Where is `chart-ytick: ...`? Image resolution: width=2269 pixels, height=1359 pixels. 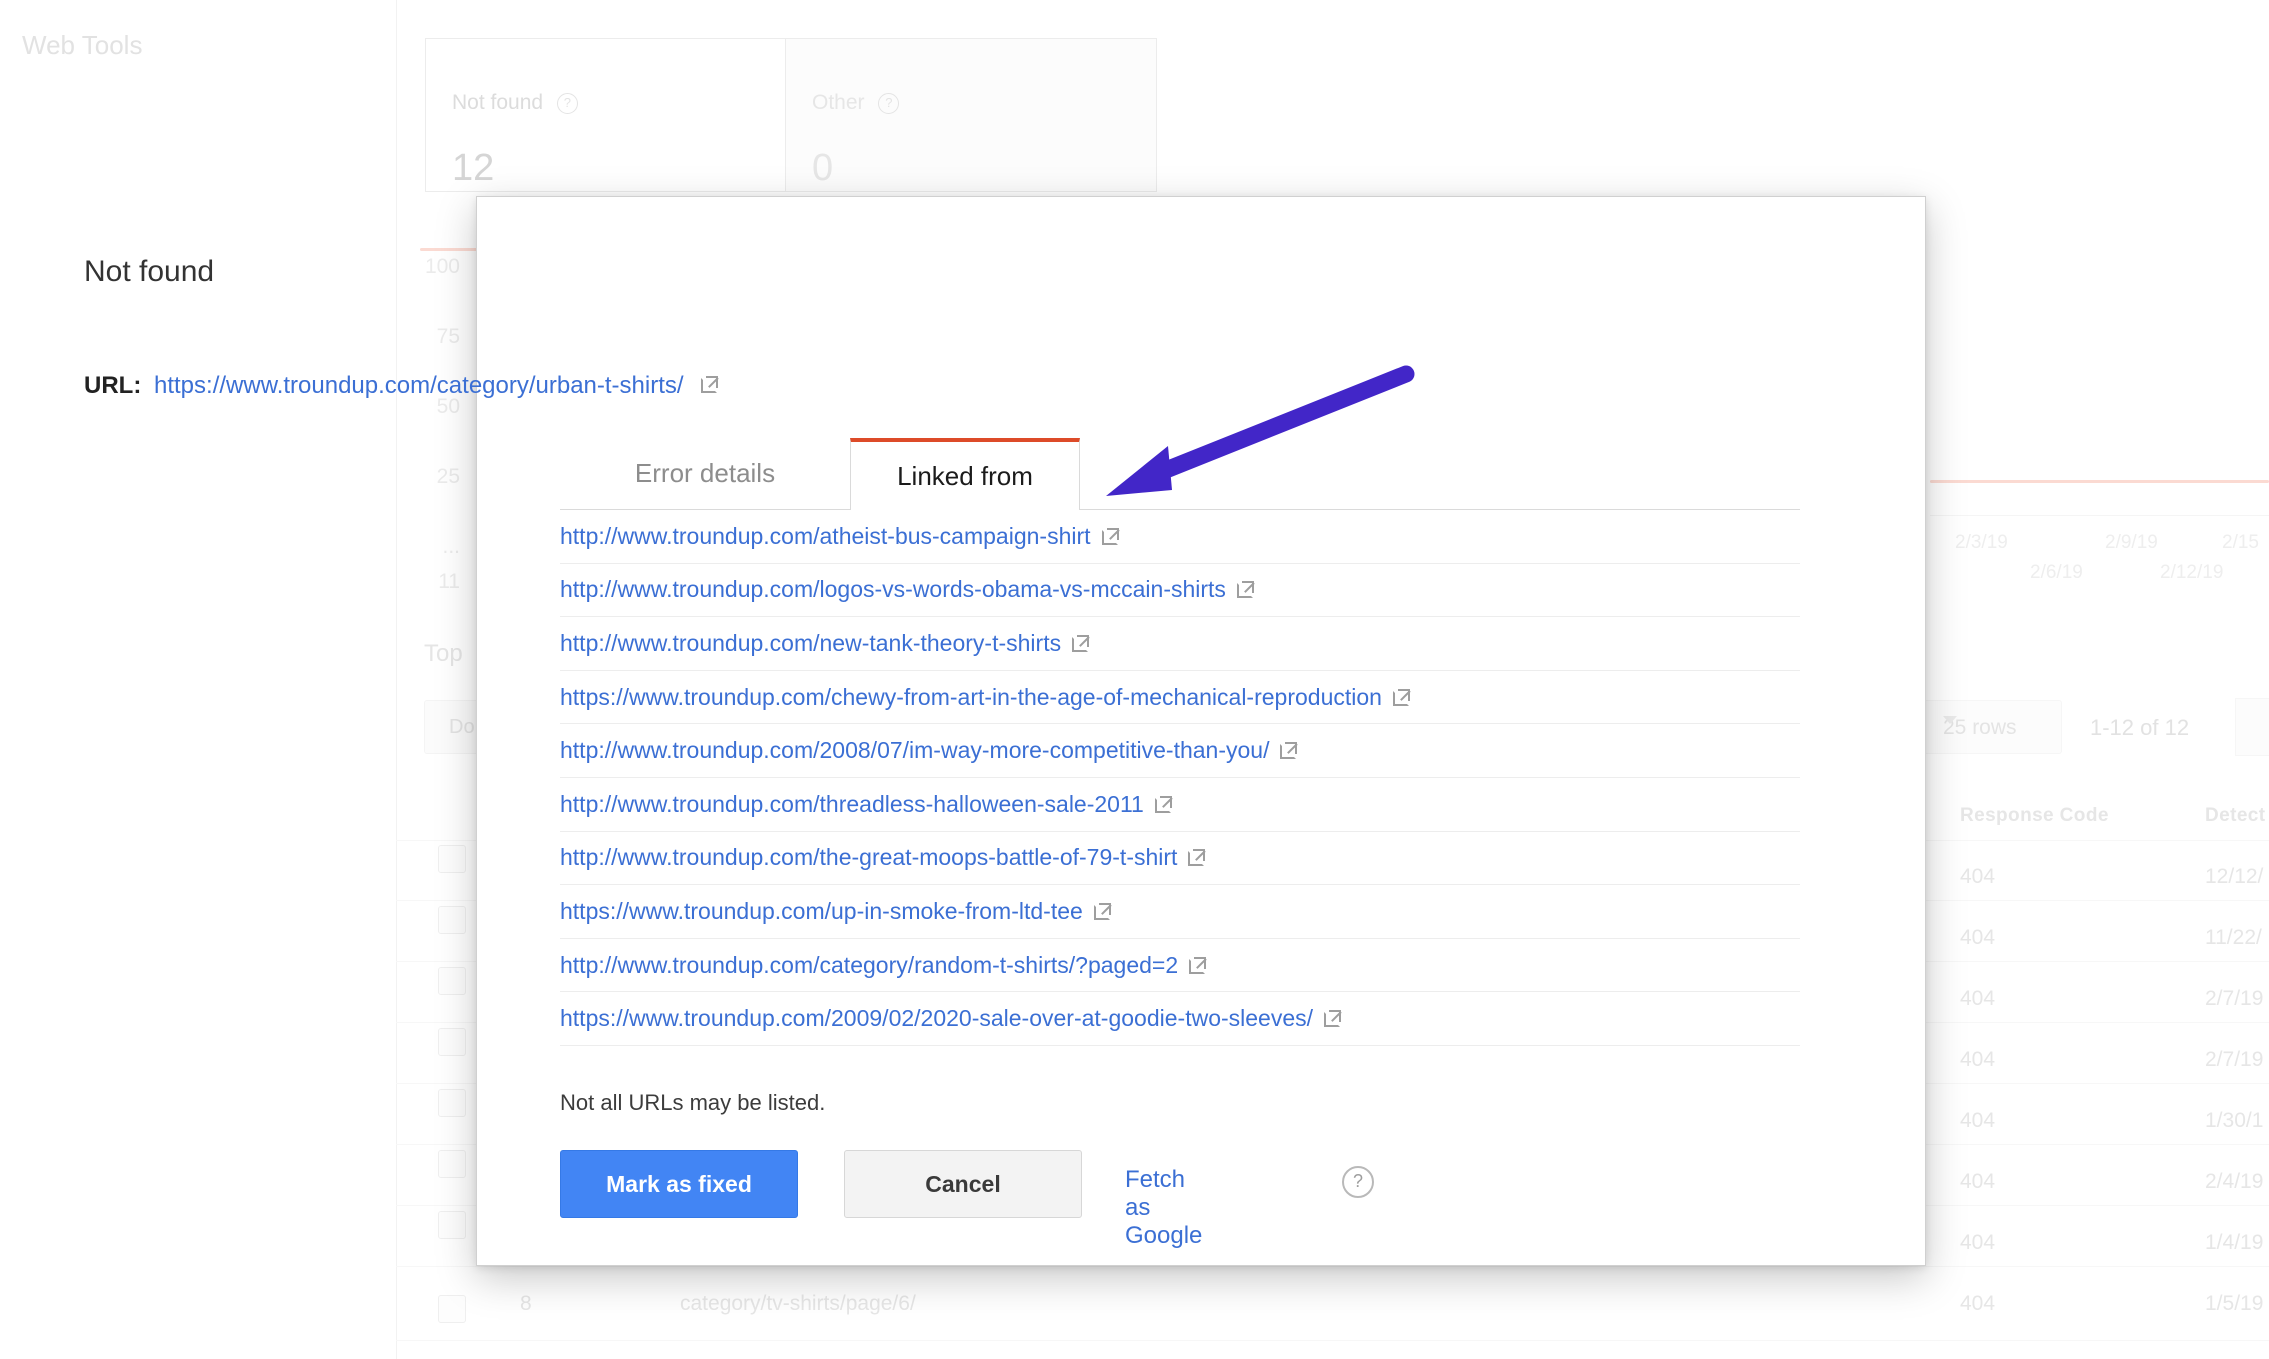 chart-ytick: ... is located at coordinates (451, 546).